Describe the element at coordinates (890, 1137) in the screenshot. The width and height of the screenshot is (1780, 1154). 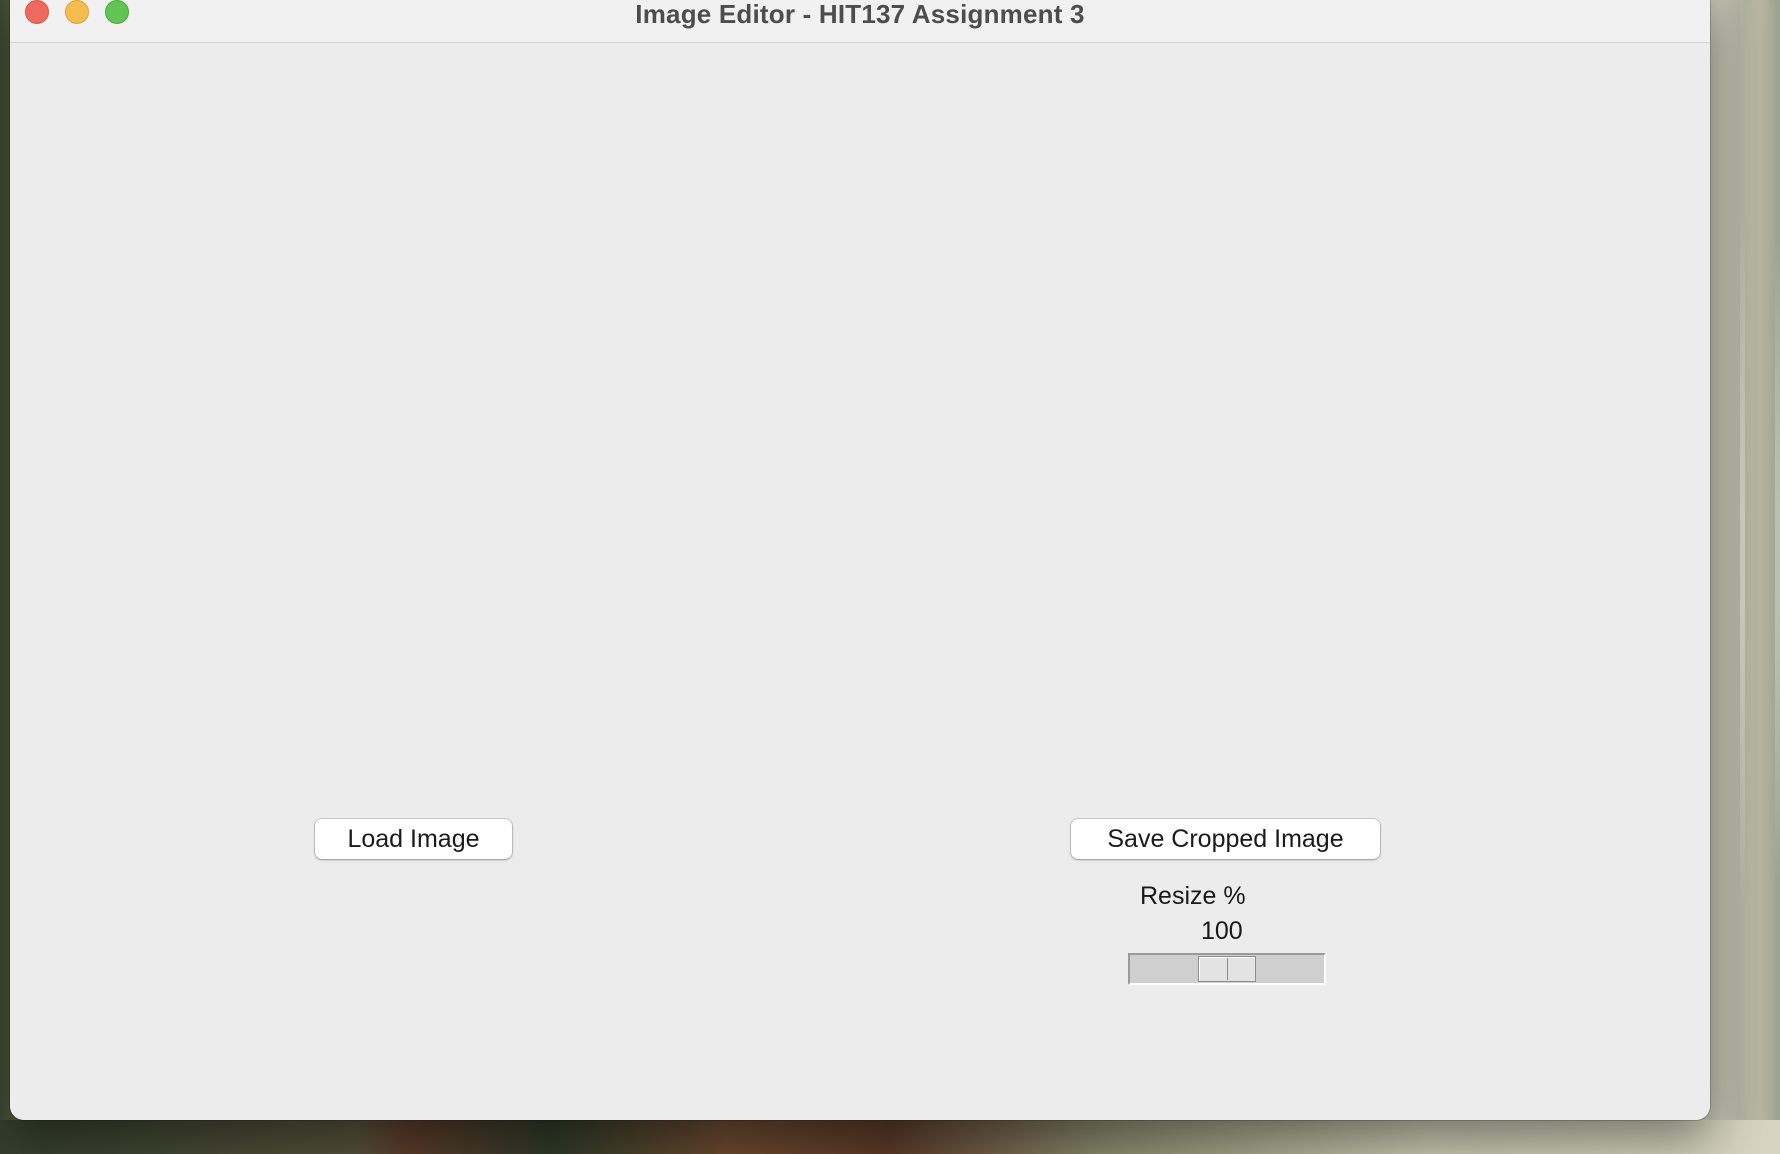
I see `forest-floor` at that location.